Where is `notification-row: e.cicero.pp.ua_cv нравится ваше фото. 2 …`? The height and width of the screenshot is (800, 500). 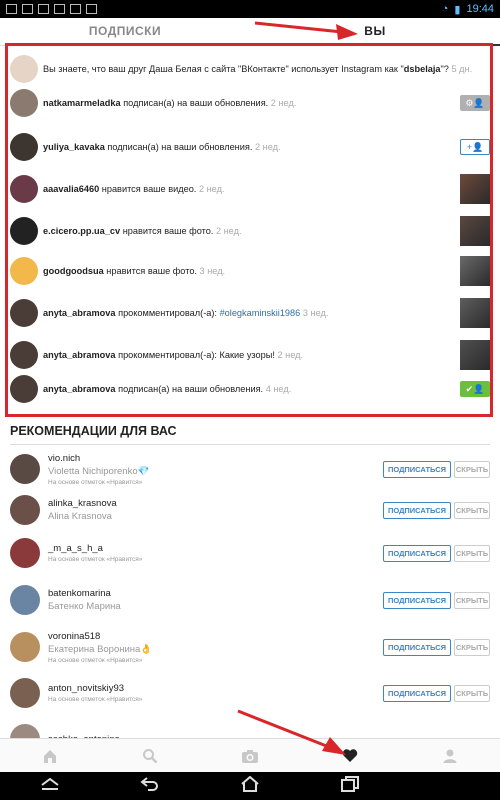
notification-row: e.cicero.pp.ua_cv нравится ваше фото. 2 … is located at coordinates (250, 231).